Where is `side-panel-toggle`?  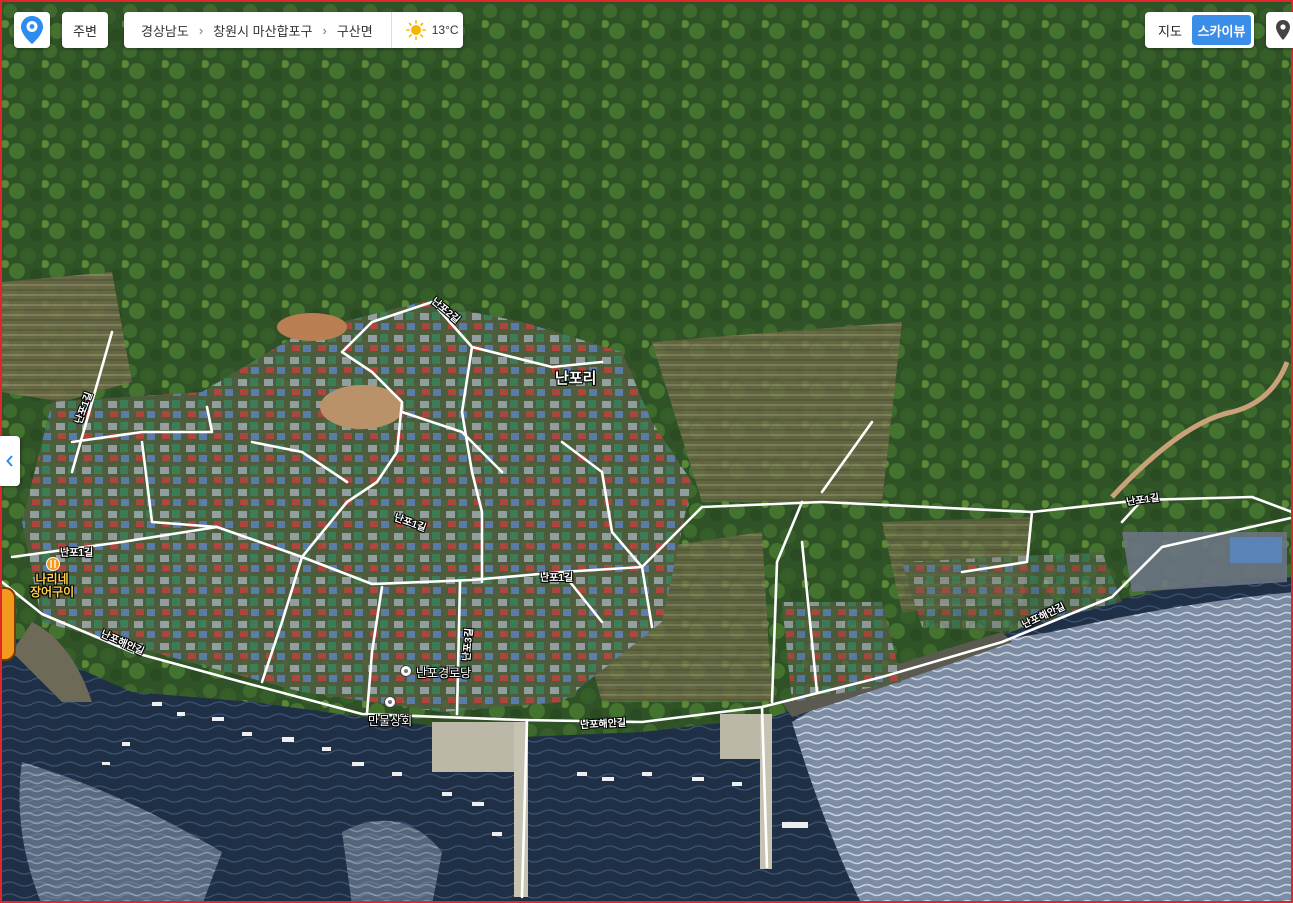 side-panel-toggle is located at coordinates (10, 461).